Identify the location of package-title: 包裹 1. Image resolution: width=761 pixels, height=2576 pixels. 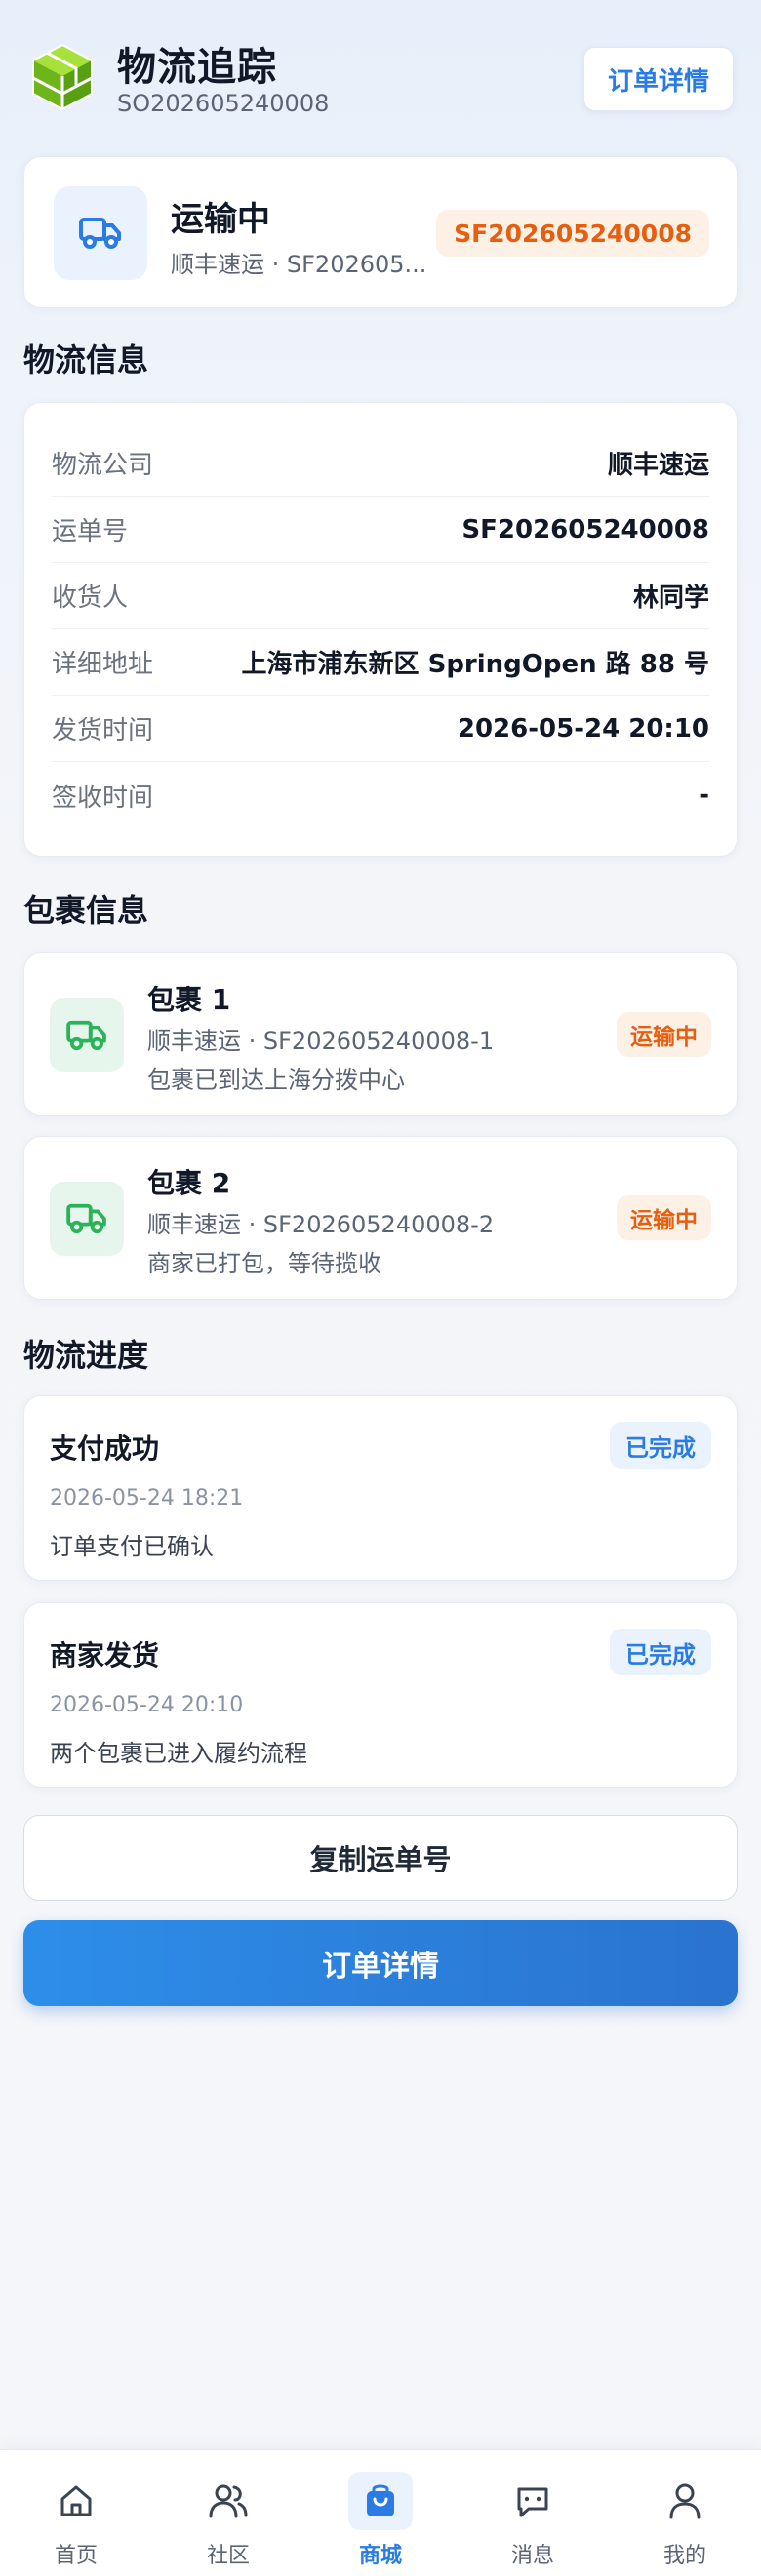
(189, 1000).